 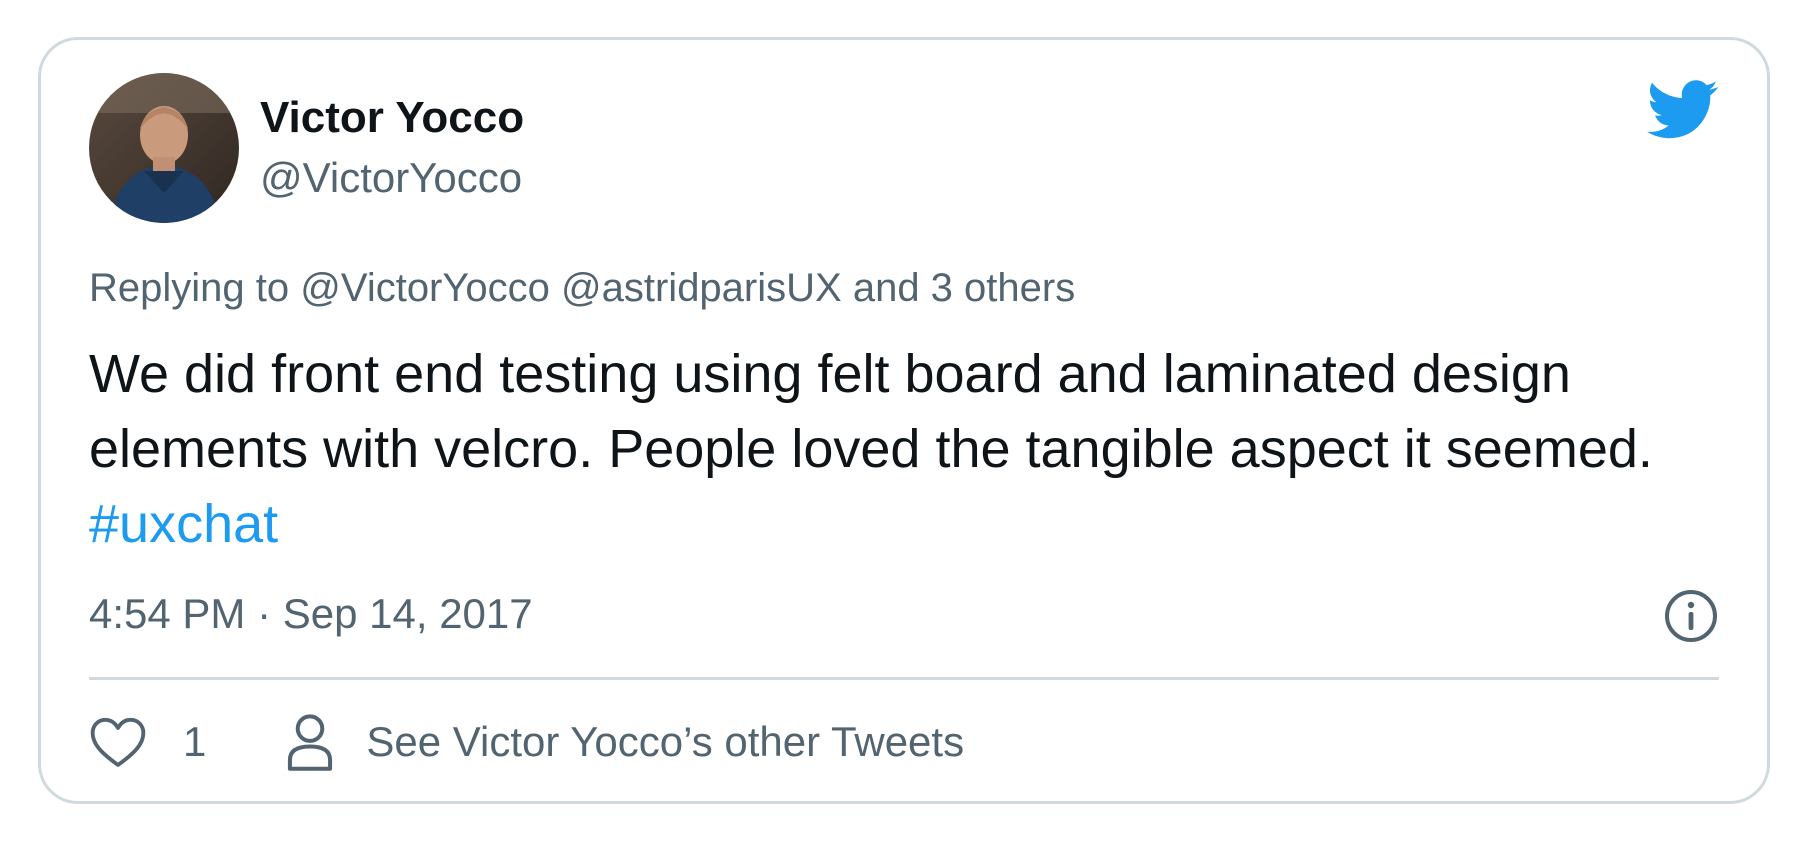 What do you see at coordinates (1691, 616) in the screenshot?
I see `info-icon` at bounding box center [1691, 616].